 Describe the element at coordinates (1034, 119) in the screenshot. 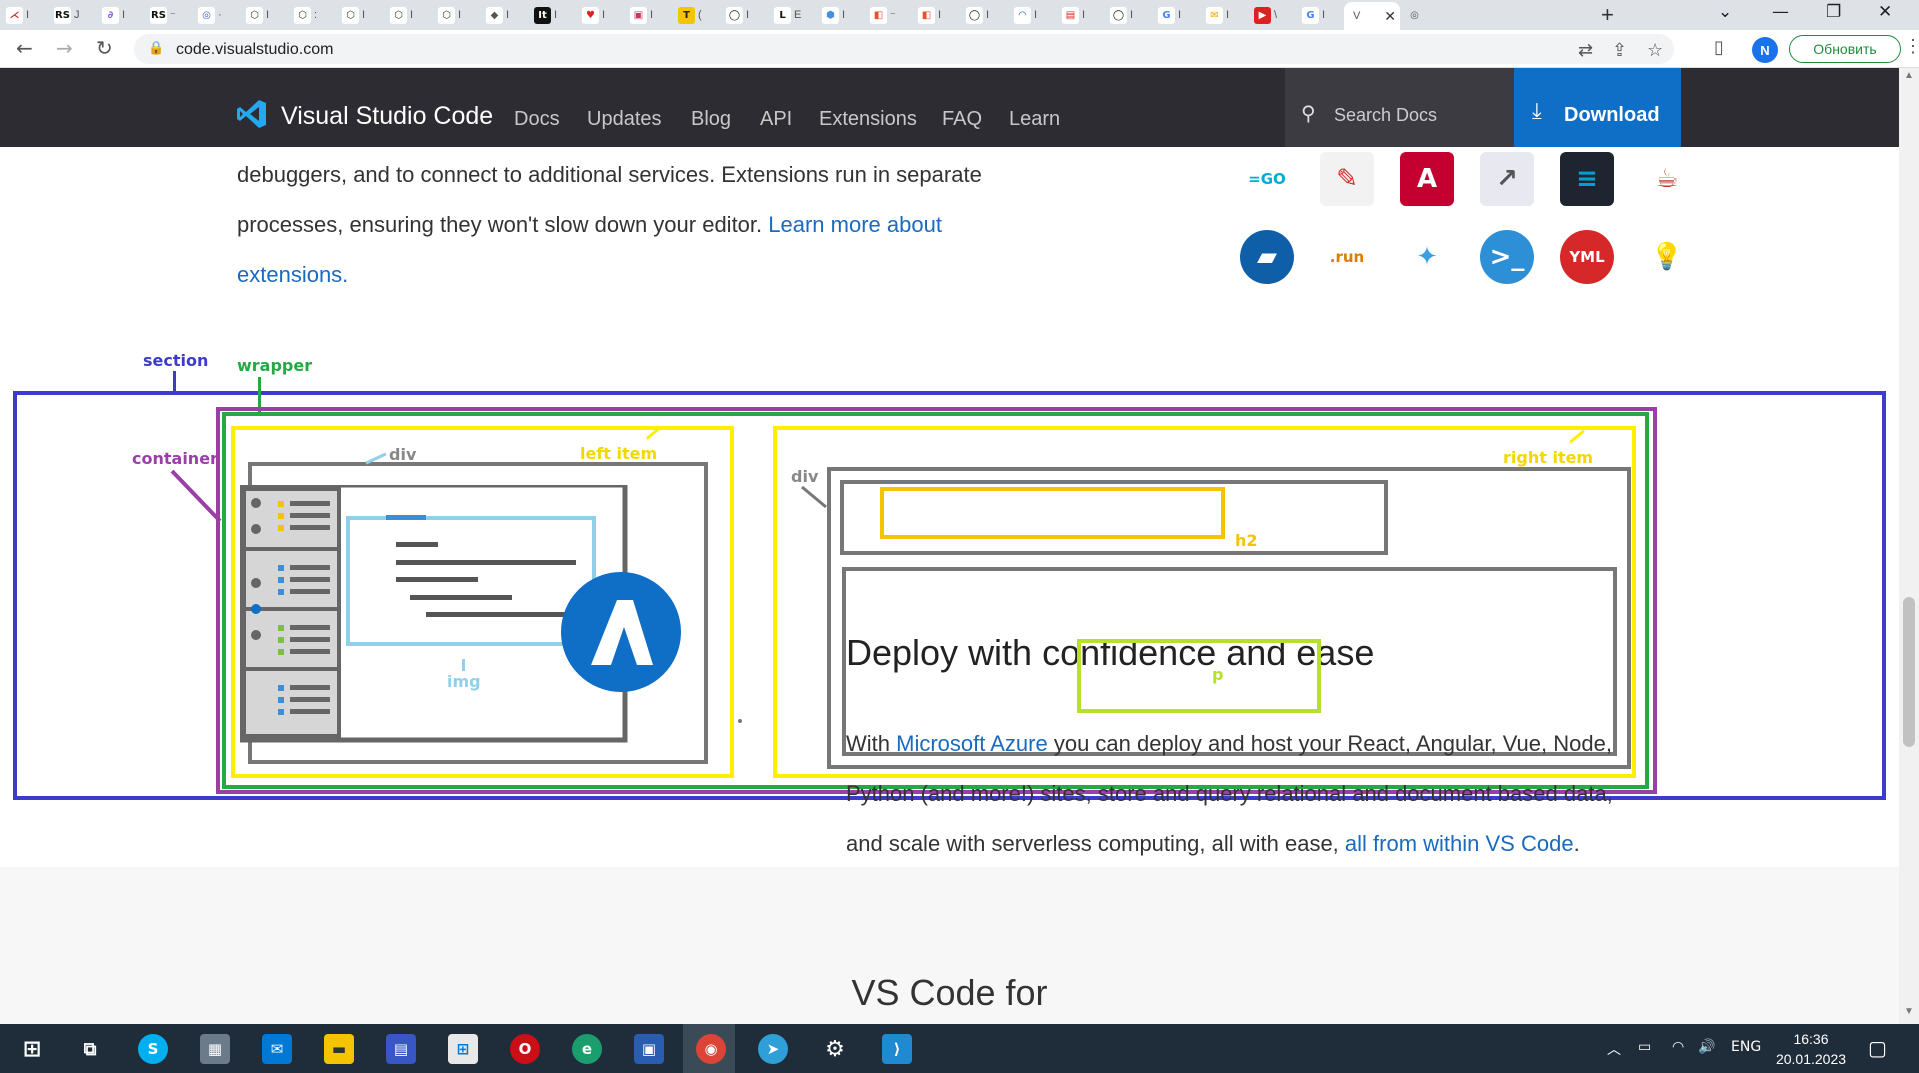

I see `nav-learn: Learn` at that location.